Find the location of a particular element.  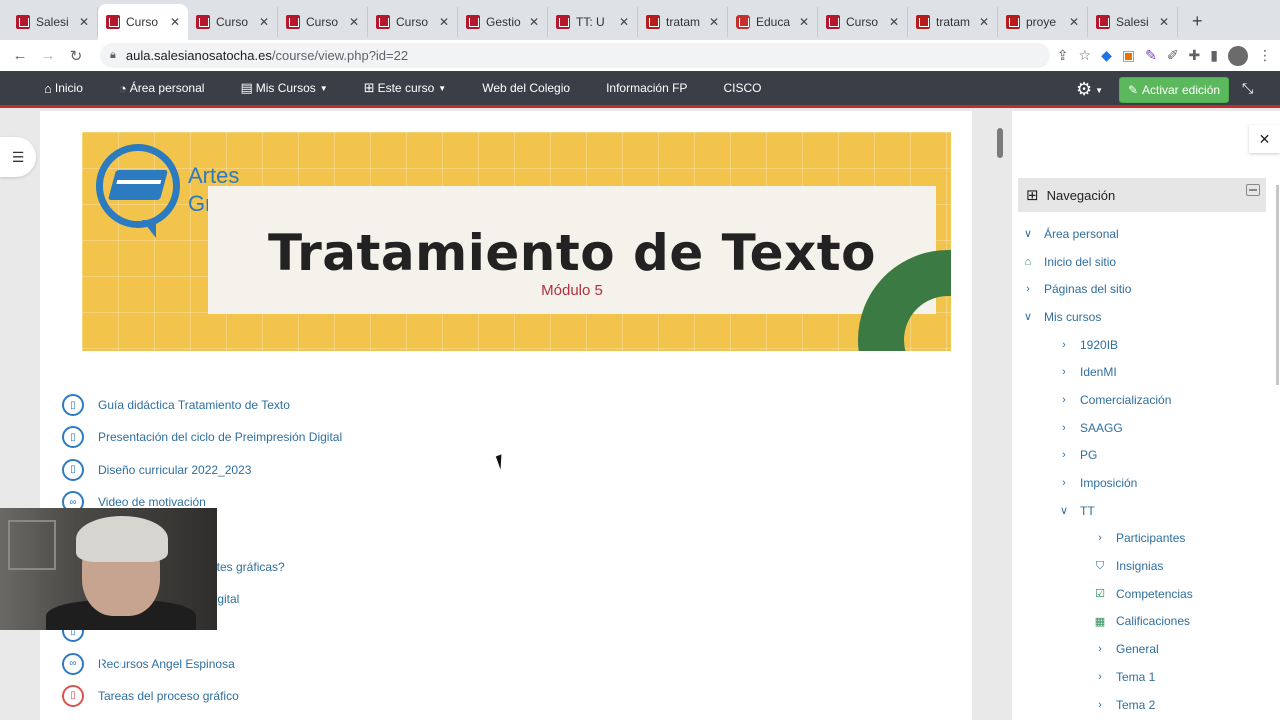

nav-tree-item: ☑ Competencias is located at coordinates (1143, 594).